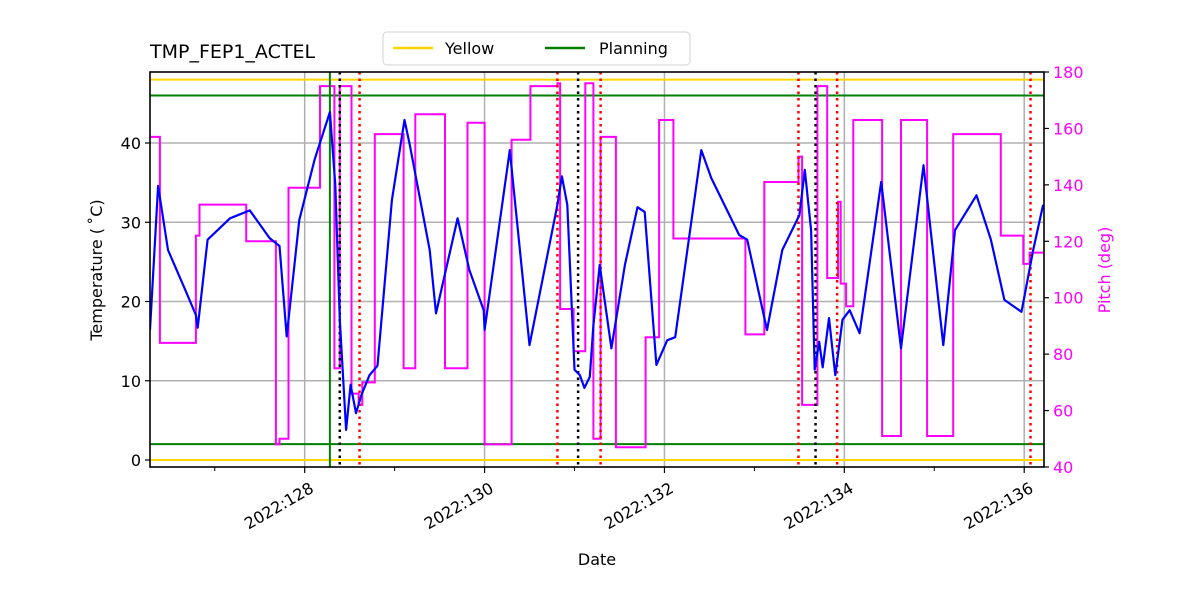 This screenshot has width=1200, height=604. Describe the element at coordinates (633, 48) in the screenshot. I see `legend-planning-label: Planning` at that location.